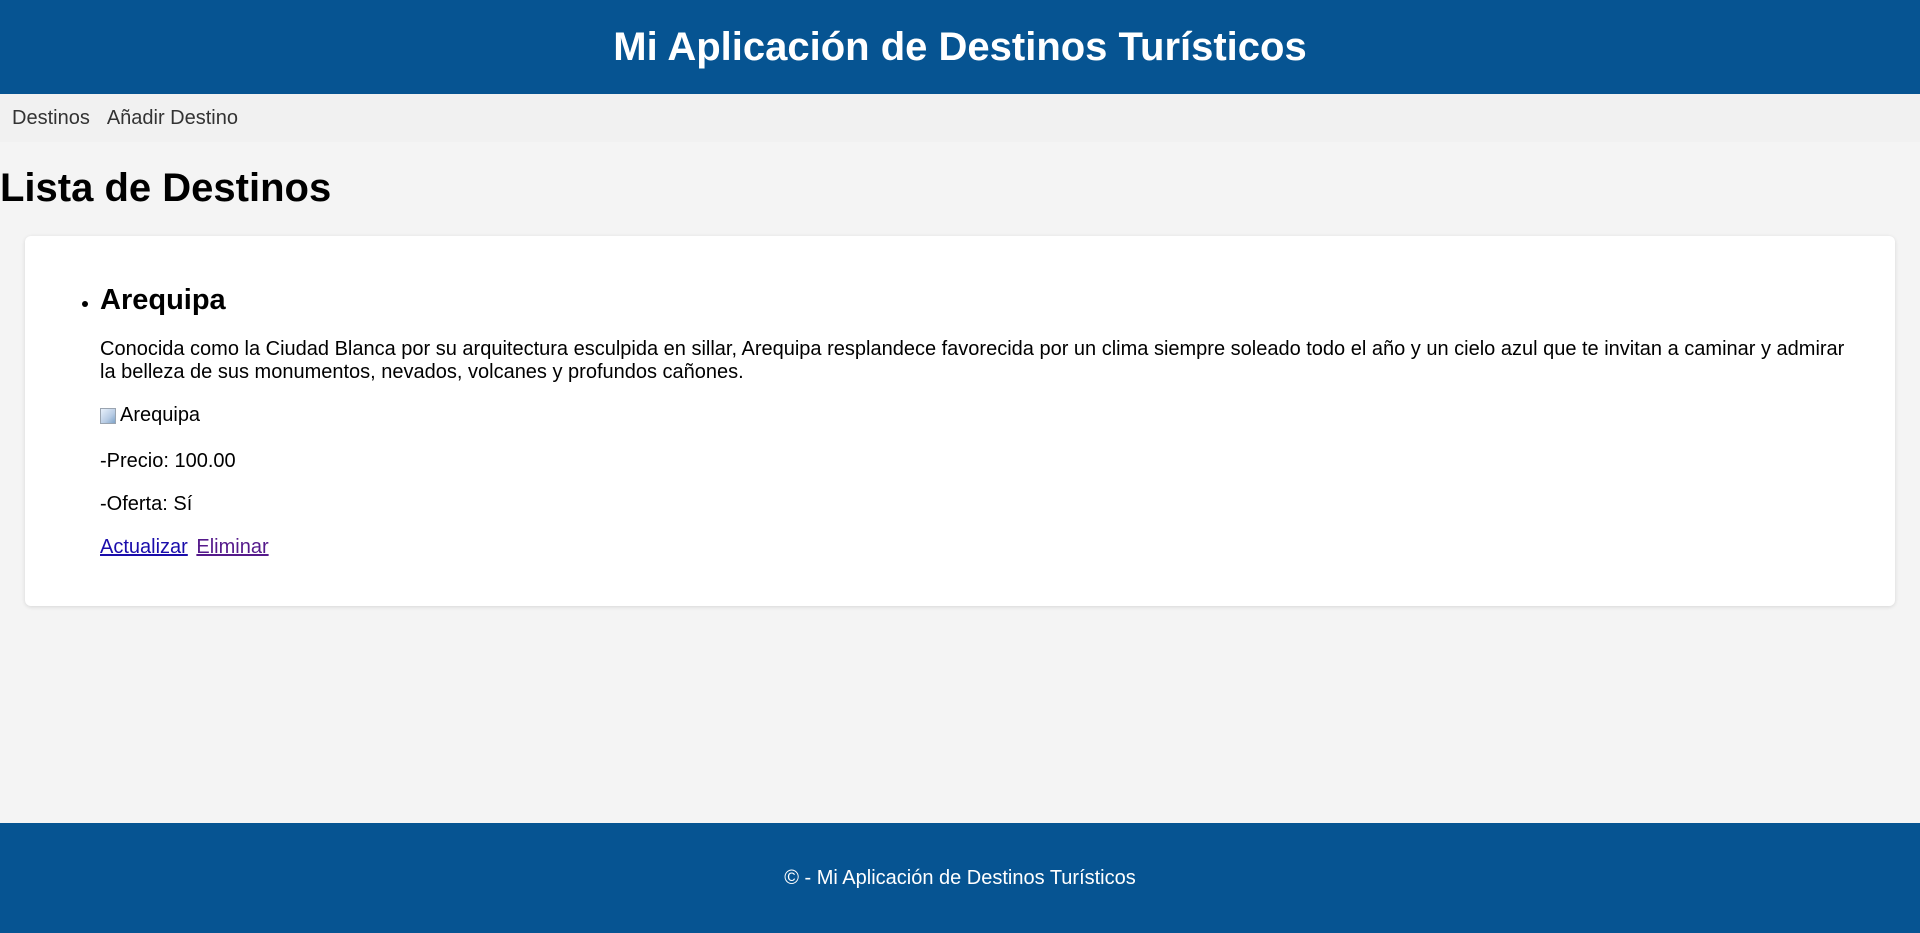 The width and height of the screenshot is (1920, 933). Describe the element at coordinates (960, 118) in the screenshot. I see `top-nav: Destinos Añadir Destino` at that location.